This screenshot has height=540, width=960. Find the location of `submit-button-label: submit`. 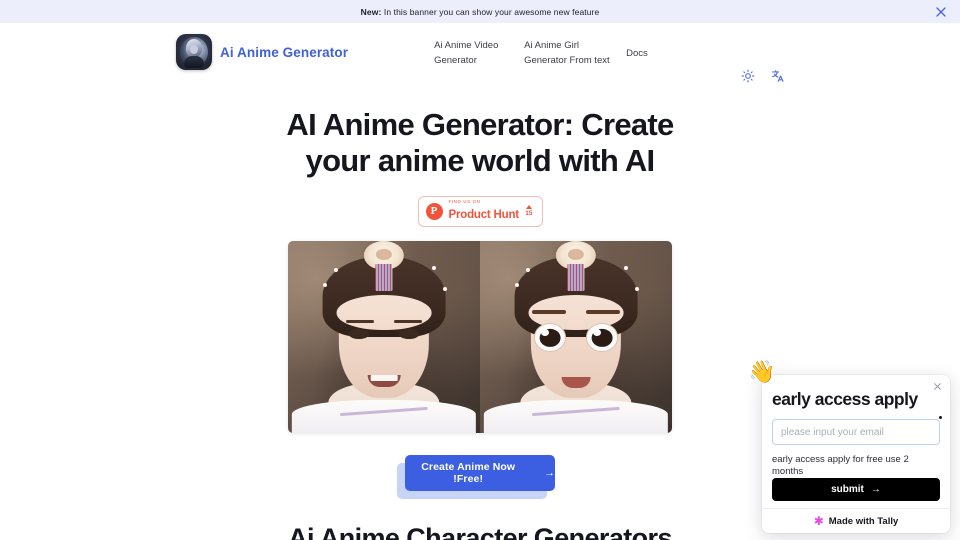

submit-button-label: submit is located at coordinates (847, 489).